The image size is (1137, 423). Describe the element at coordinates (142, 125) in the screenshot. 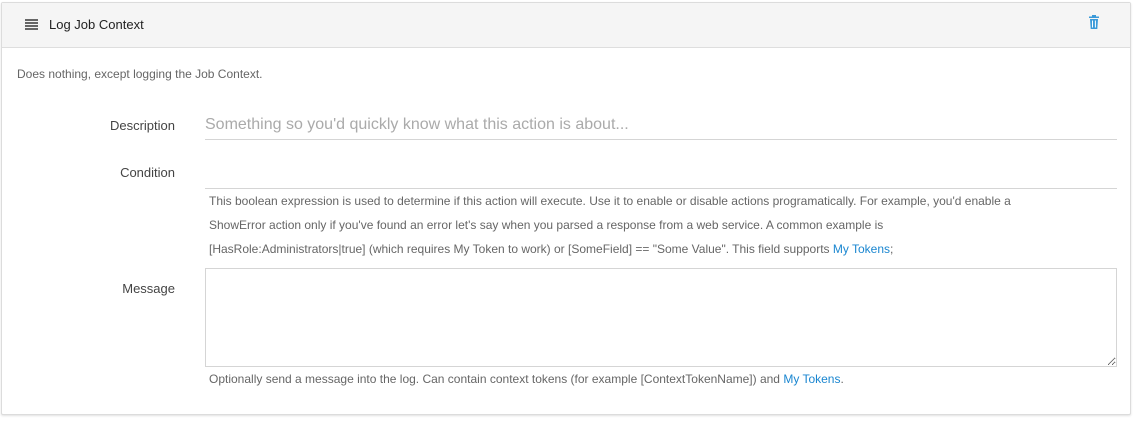

I see `description-label: Description` at that location.